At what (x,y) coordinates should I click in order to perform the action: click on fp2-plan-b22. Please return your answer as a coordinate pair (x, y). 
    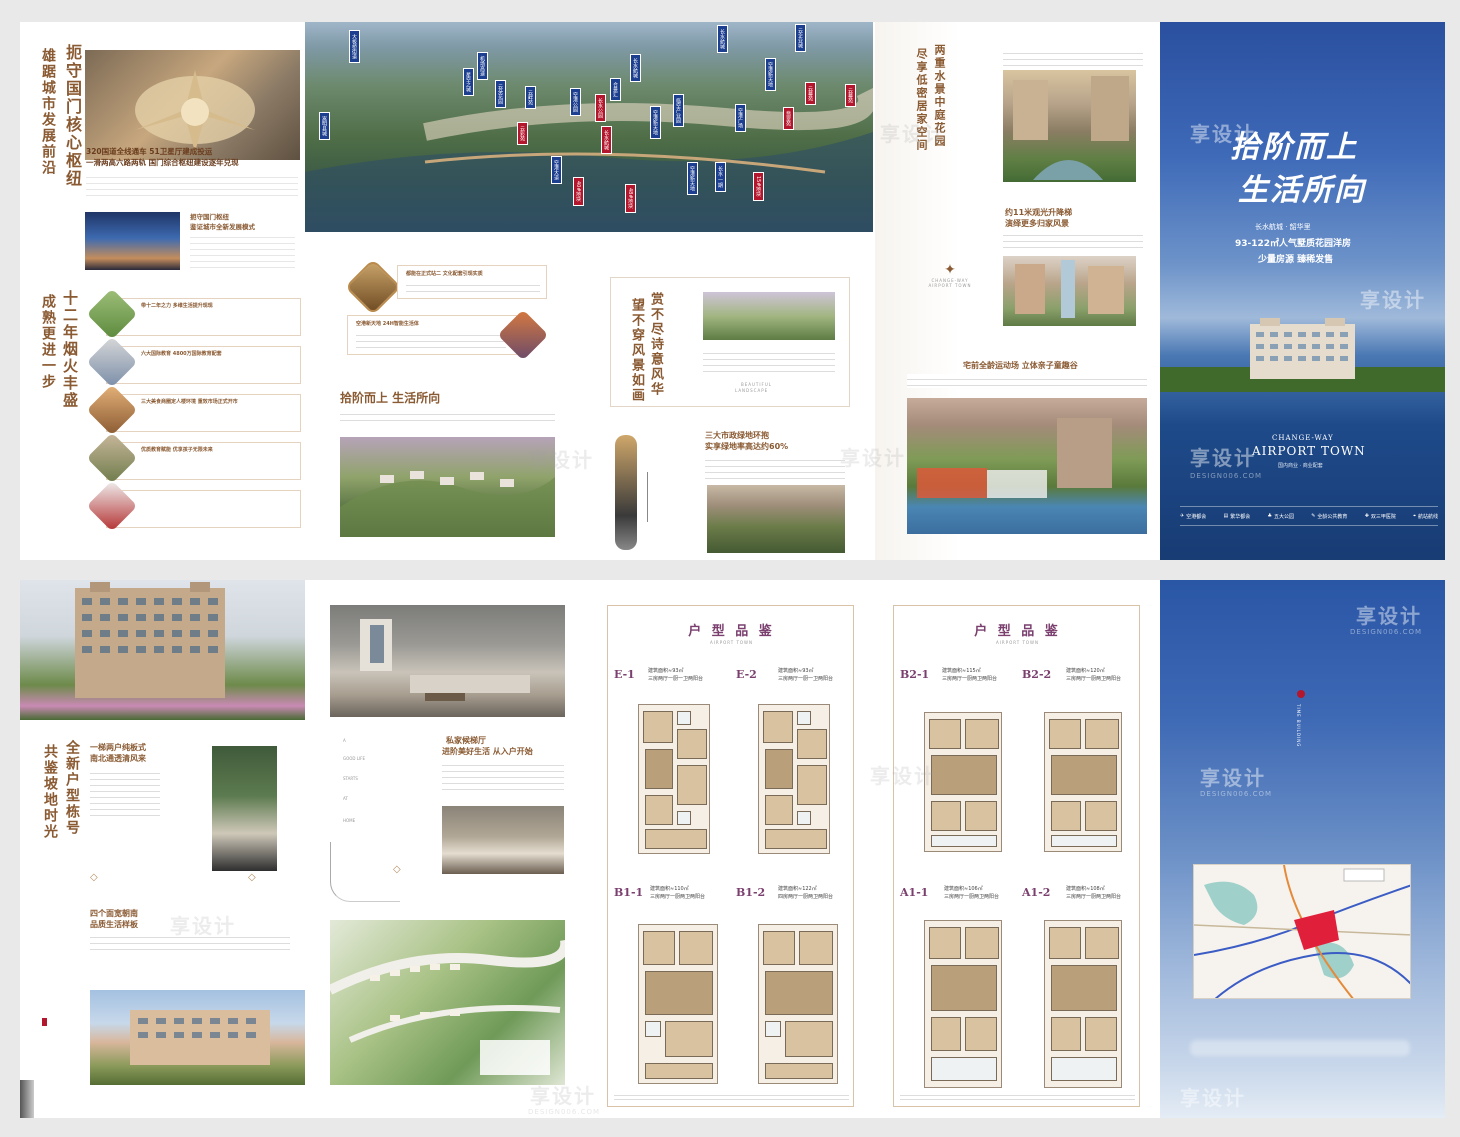
    Looking at the image, I should click on (1083, 782).